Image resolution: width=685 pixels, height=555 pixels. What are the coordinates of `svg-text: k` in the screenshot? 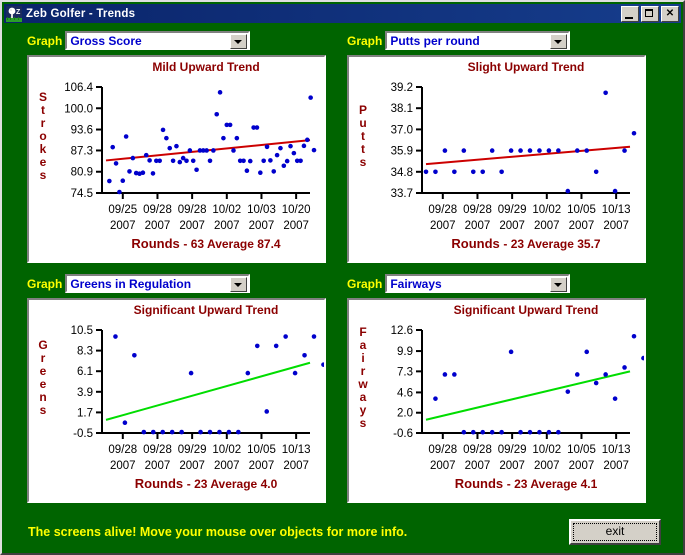 It's located at (43, 149).